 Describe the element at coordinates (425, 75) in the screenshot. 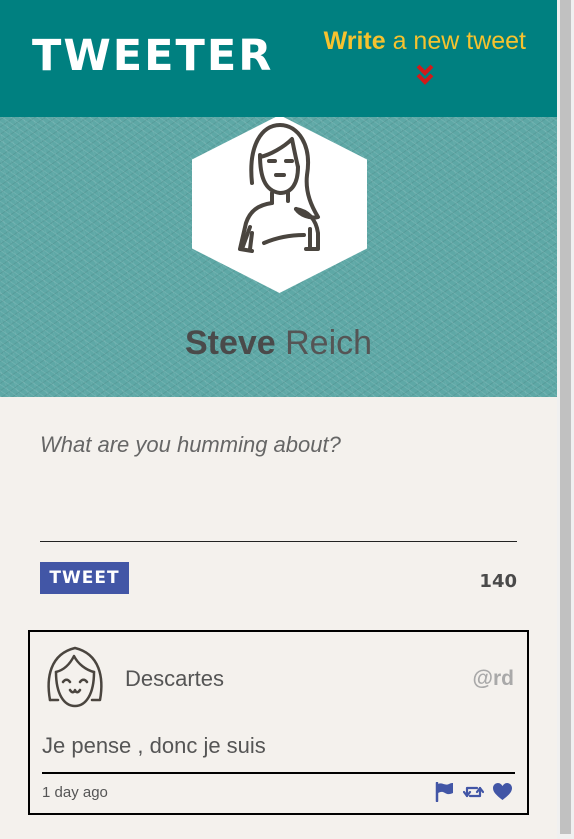

I see `double-chevron-down-icon` at that location.